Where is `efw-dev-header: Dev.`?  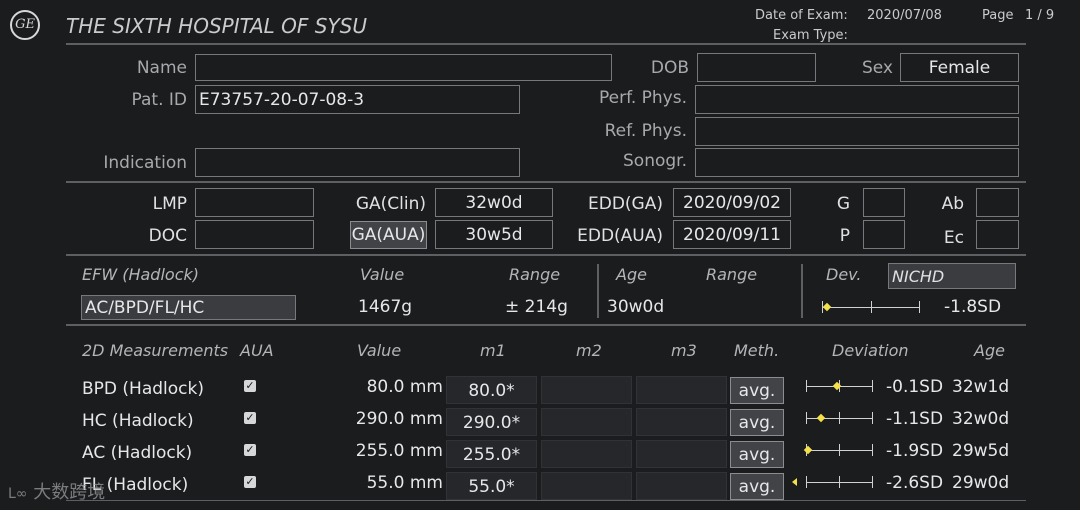
efw-dev-header: Dev. is located at coordinates (844, 274).